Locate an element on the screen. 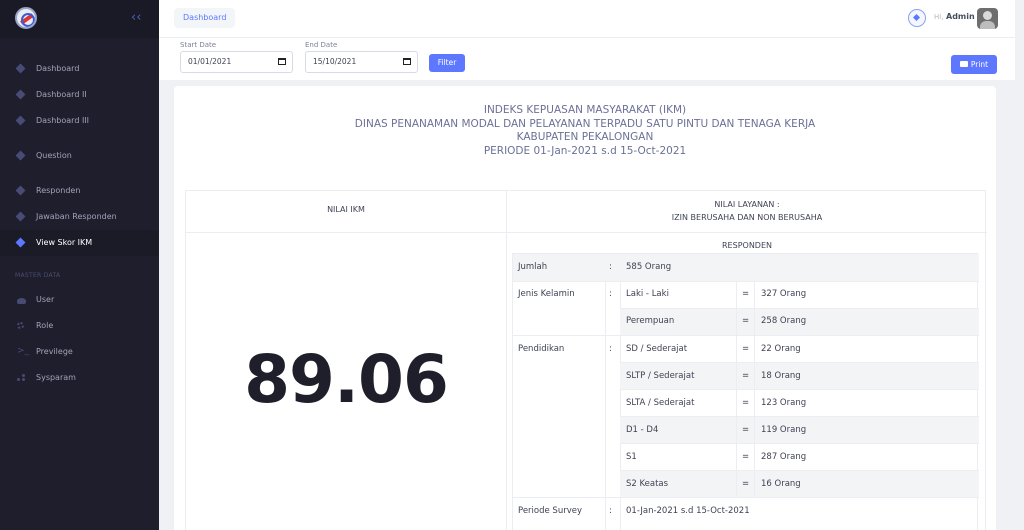 The height and width of the screenshot is (530, 1024). sidebar-item-label: Question is located at coordinates (54, 155).